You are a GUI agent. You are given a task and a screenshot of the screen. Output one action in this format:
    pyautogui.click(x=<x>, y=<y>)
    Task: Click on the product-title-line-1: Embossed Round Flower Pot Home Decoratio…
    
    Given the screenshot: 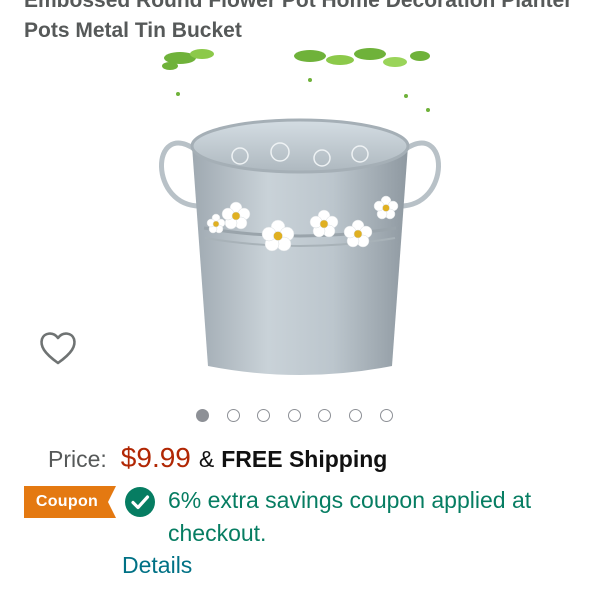 What is the action you would take?
    pyautogui.click(x=298, y=6)
    